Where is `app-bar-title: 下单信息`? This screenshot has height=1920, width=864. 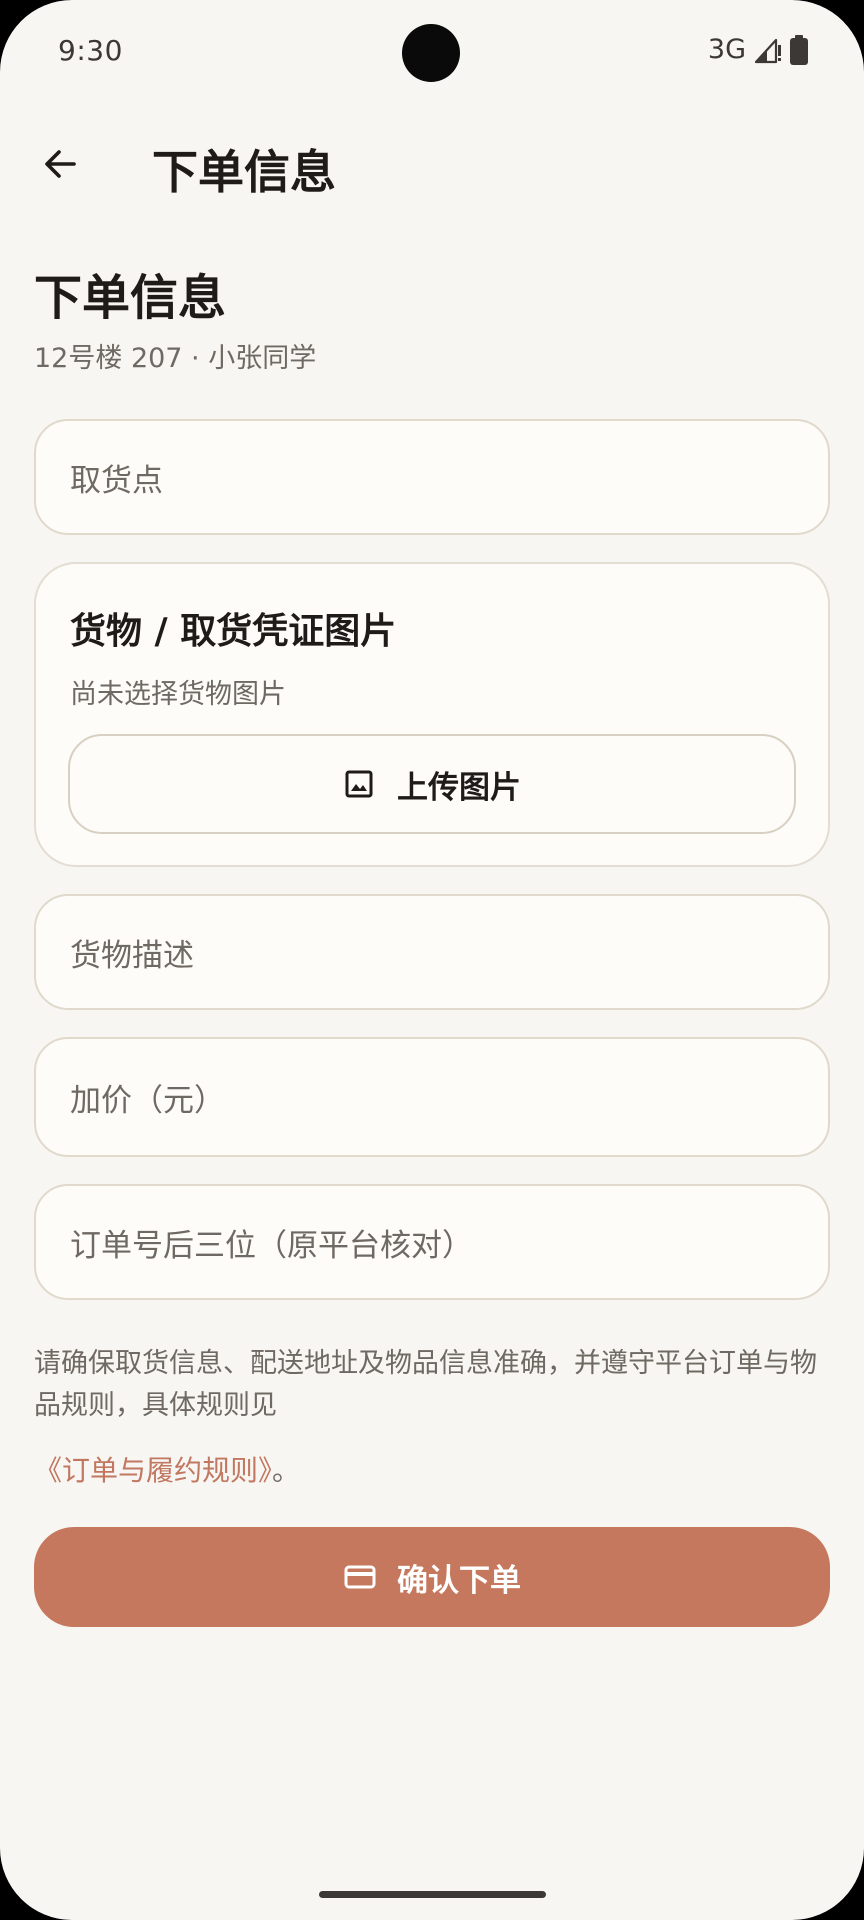
app-bar-title: 下单信息 is located at coordinates (244, 172).